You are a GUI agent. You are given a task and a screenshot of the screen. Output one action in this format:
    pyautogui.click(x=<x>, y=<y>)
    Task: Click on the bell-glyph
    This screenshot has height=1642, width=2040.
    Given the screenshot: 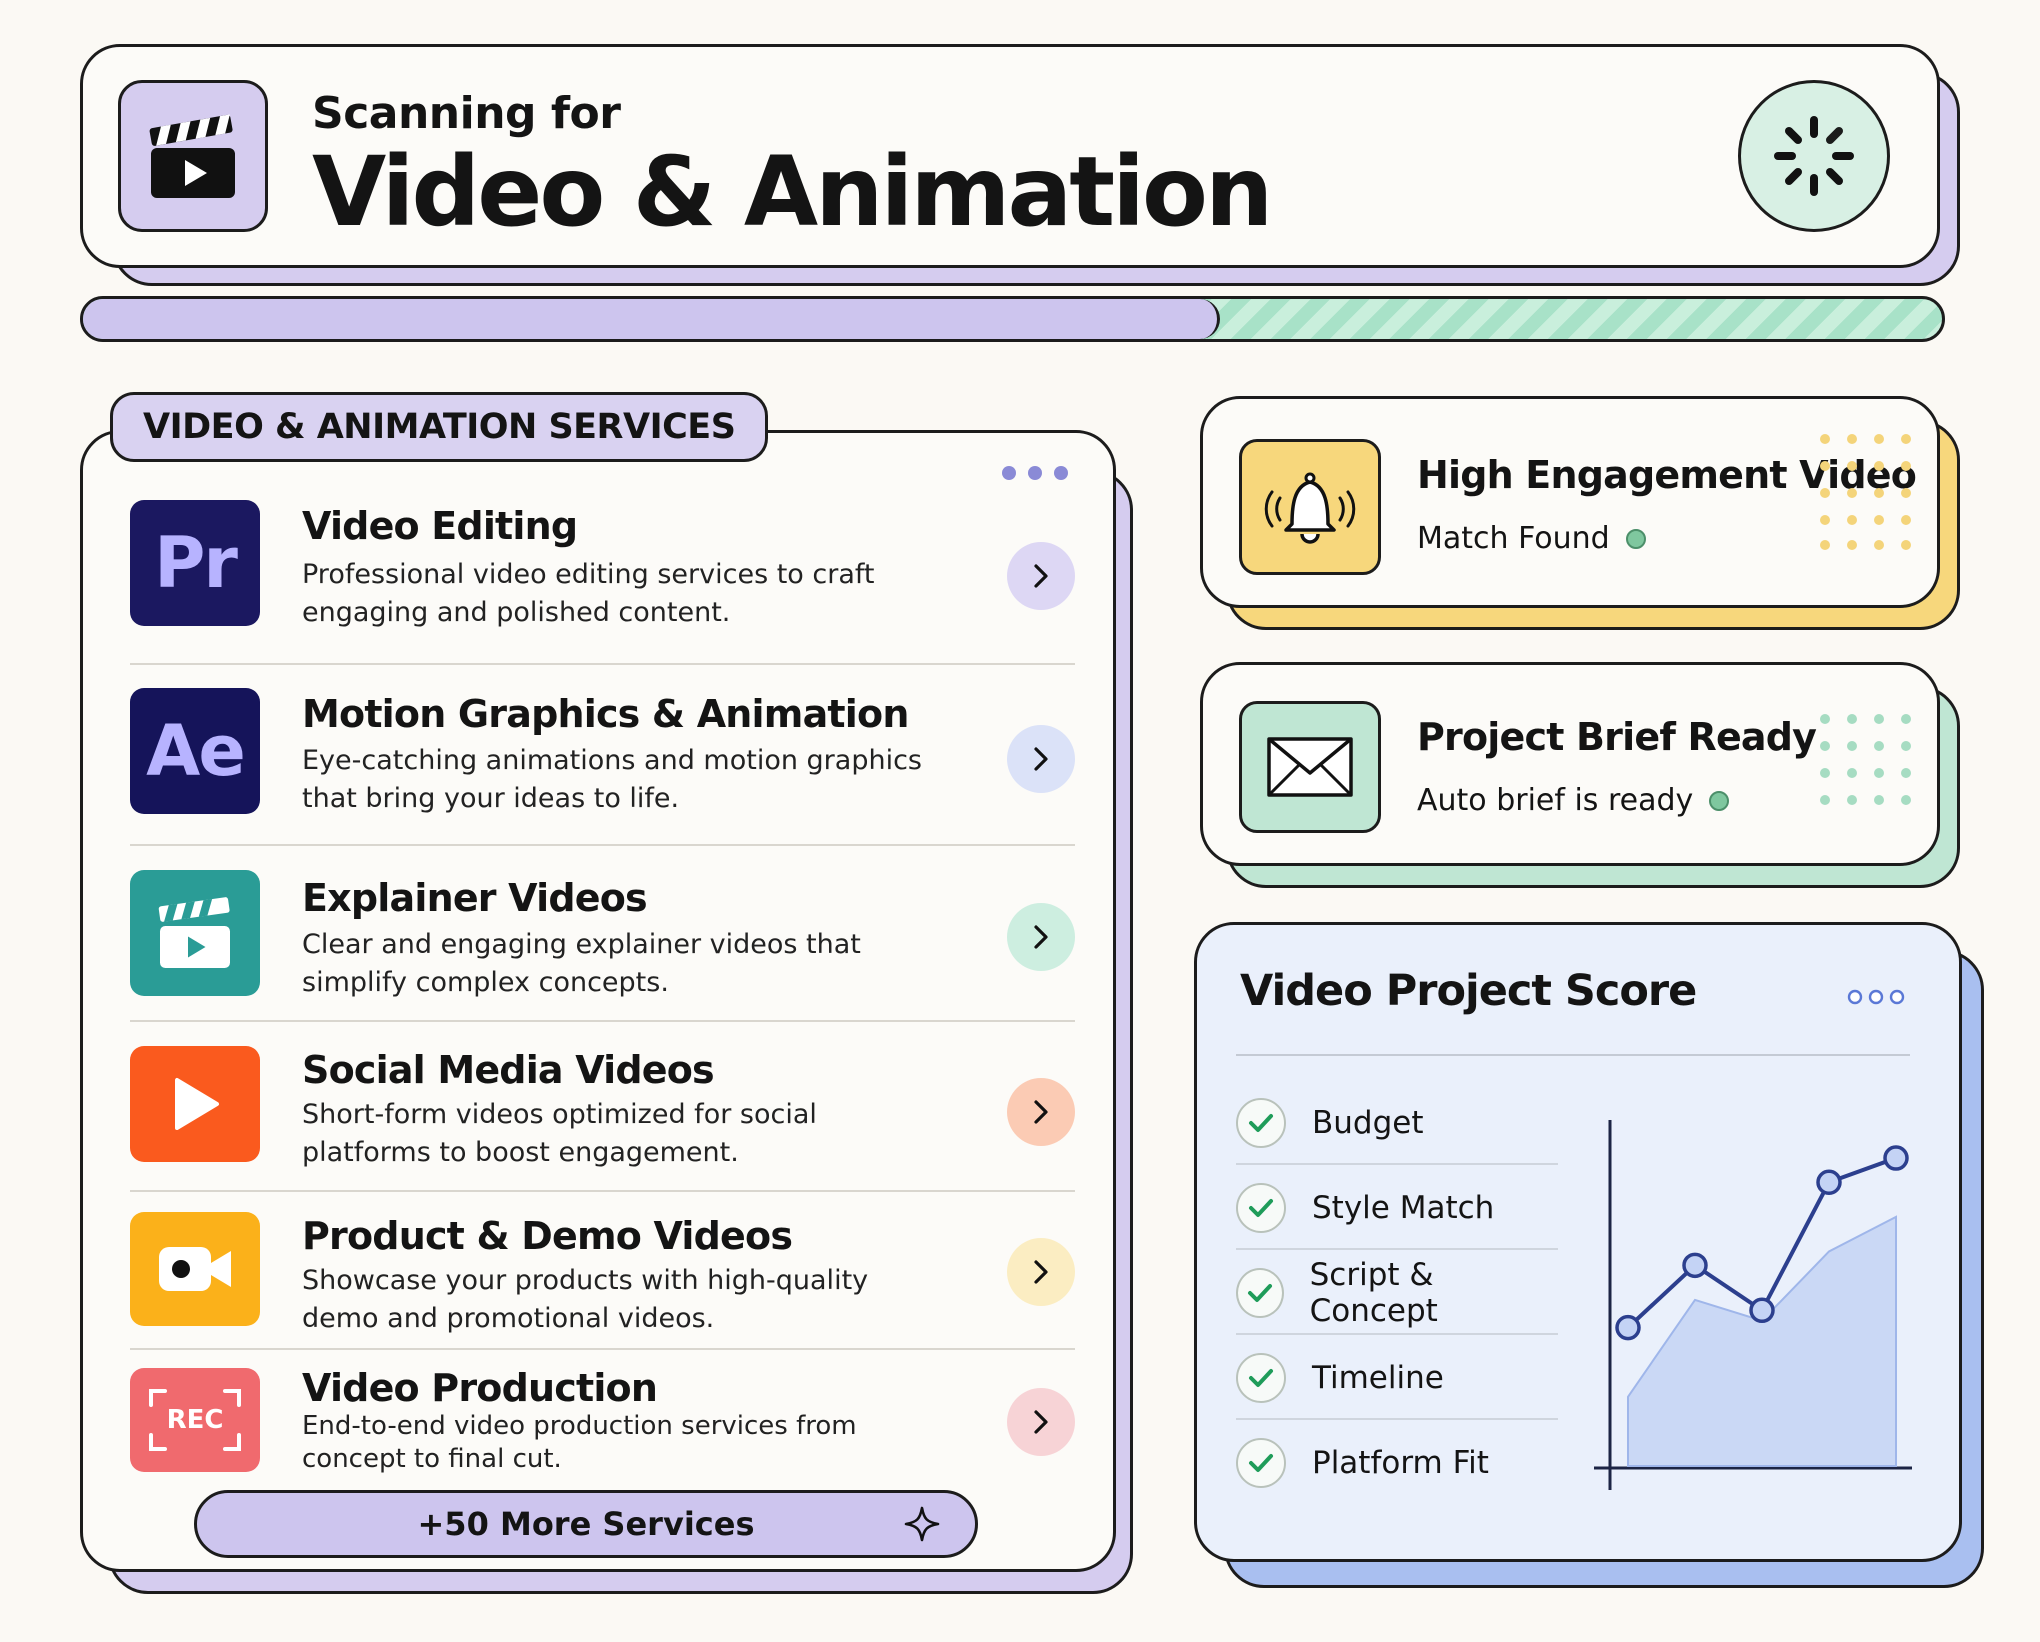 What is the action you would take?
    pyautogui.click(x=1310, y=508)
    